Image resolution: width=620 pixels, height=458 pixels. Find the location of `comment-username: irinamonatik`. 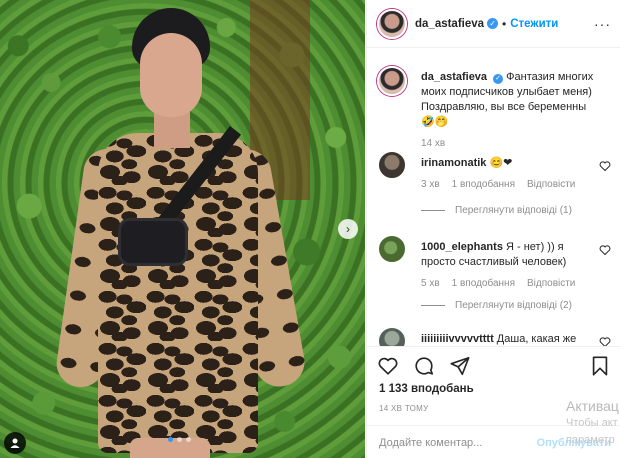

comment-username: irinamonatik is located at coordinates (453, 163).